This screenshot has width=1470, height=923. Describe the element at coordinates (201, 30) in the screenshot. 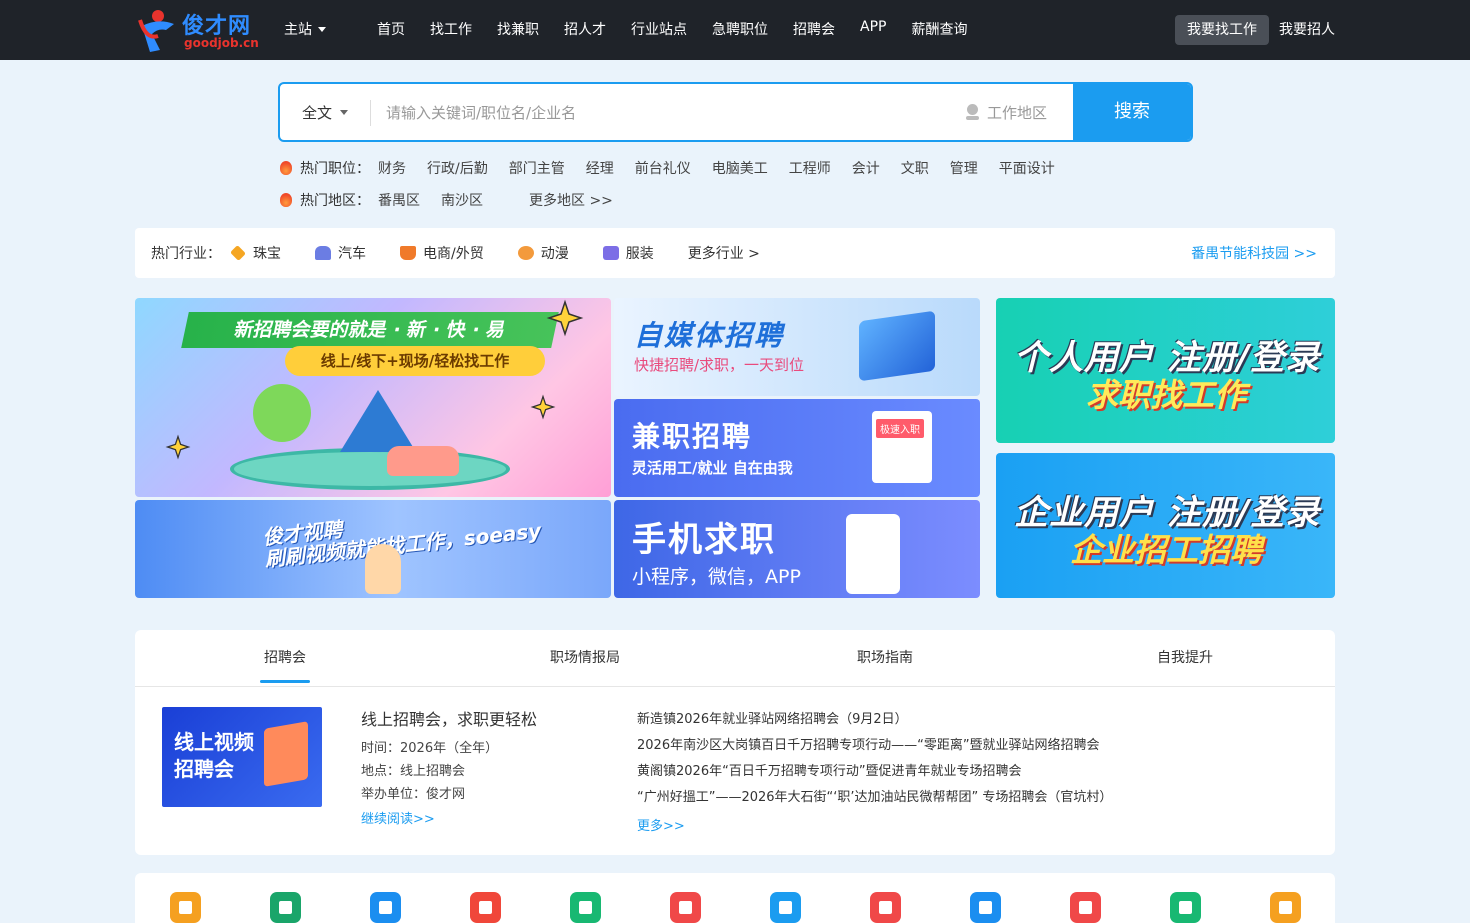

I see `logo: 俊才网 goodjob.cn` at that location.